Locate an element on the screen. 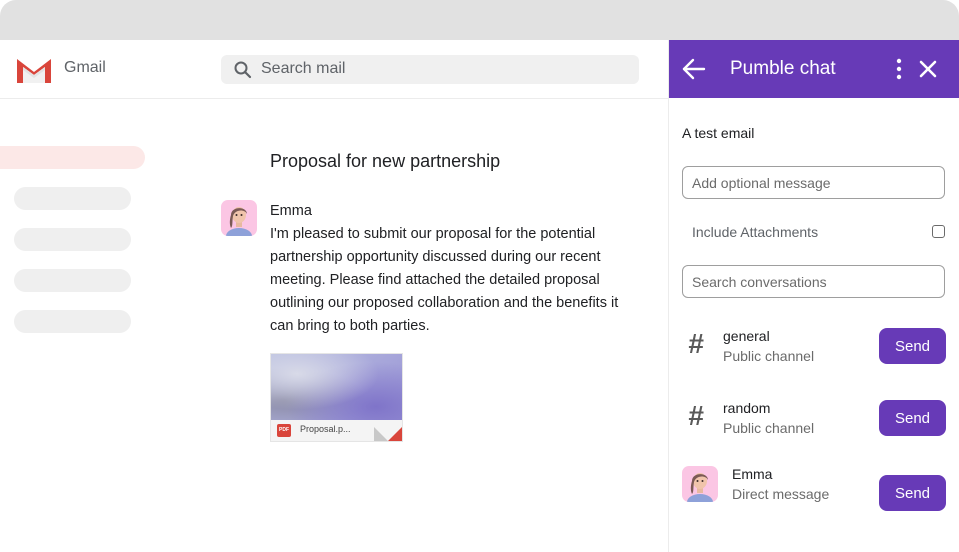 This screenshot has height=552, width=959. email-sender: Emma is located at coordinates (291, 211).